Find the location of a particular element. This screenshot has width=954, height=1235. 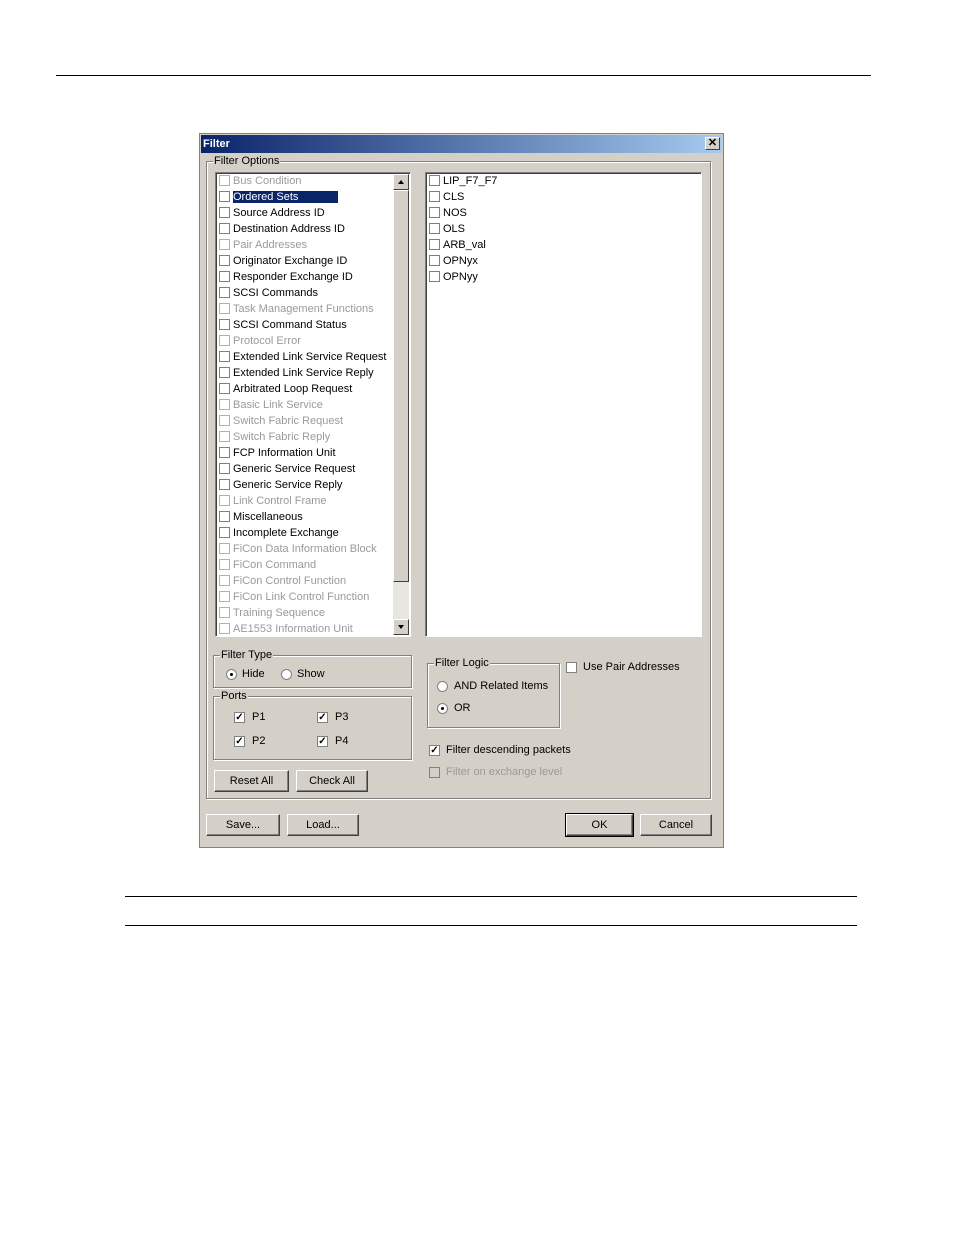

sub-option-item: ARB_val is located at coordinates (457, 245).